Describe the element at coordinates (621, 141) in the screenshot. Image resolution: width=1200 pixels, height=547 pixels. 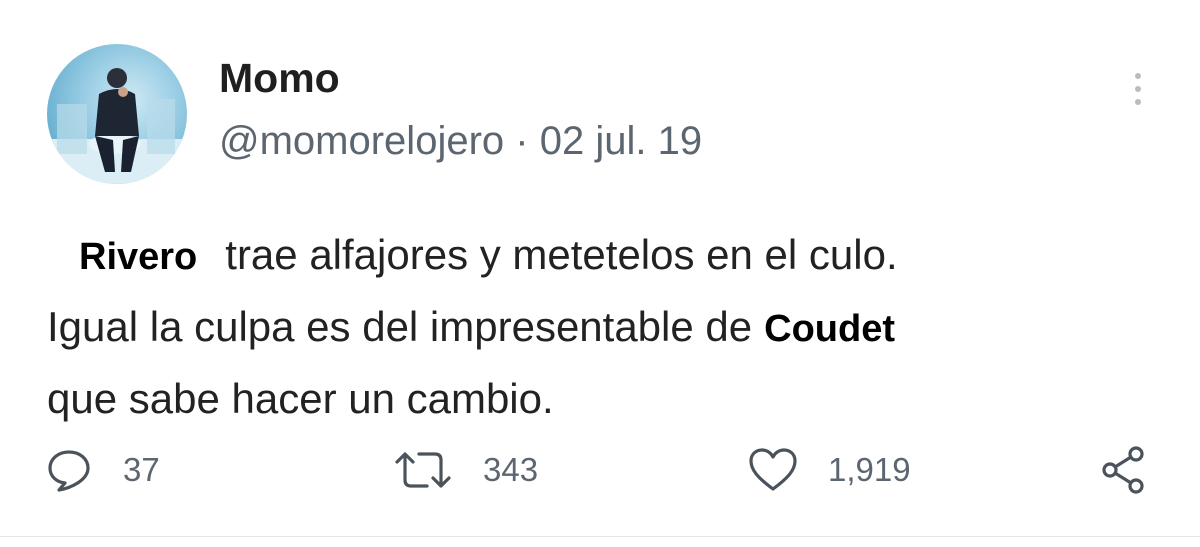
I see `tweet-date: 02 jul. 19` at that location.